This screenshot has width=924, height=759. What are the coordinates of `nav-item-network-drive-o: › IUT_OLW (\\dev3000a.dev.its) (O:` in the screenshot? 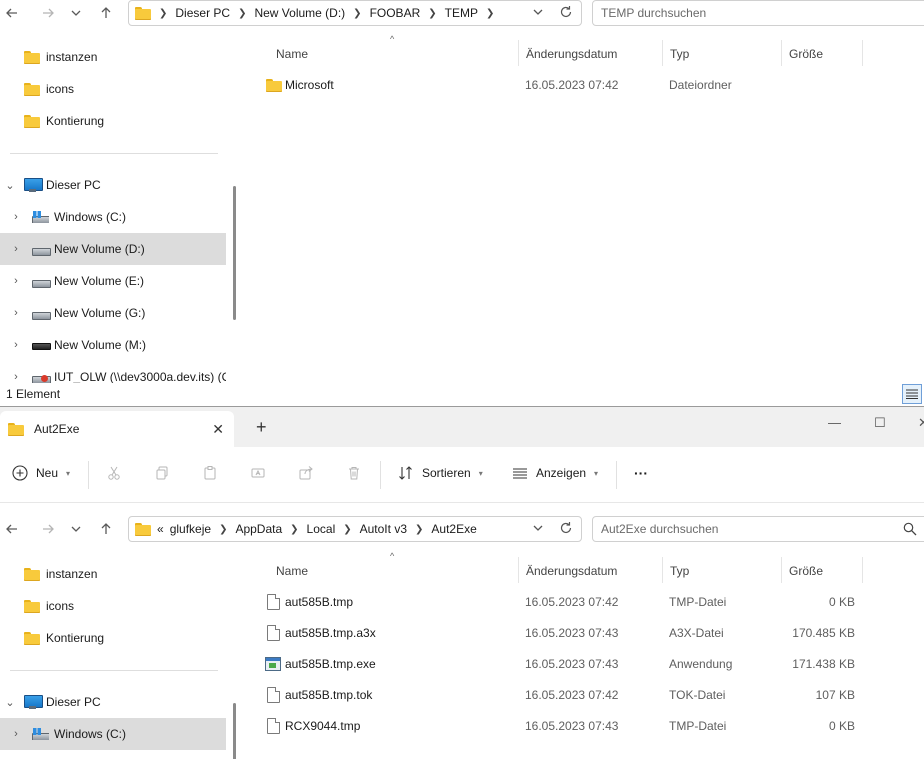 It's located at (113, 372).